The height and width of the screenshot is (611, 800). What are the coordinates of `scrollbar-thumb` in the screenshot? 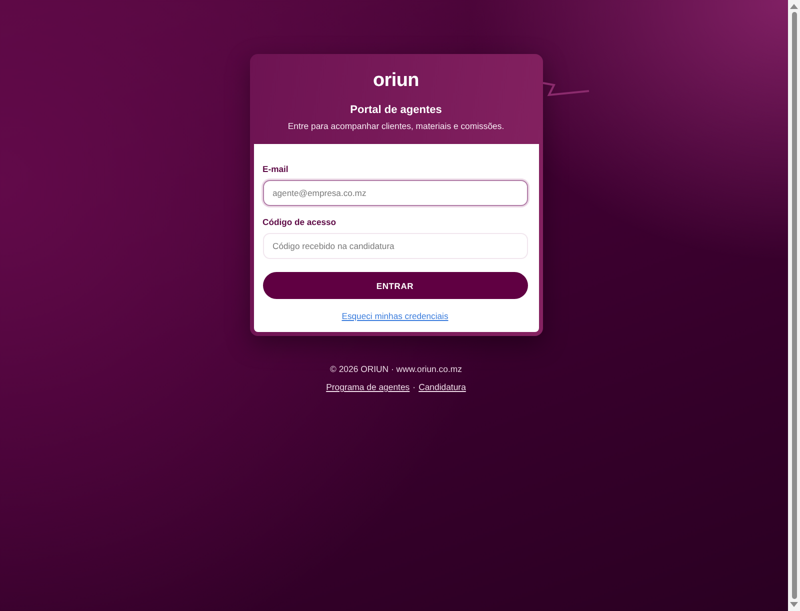 It's located at (794, 305).